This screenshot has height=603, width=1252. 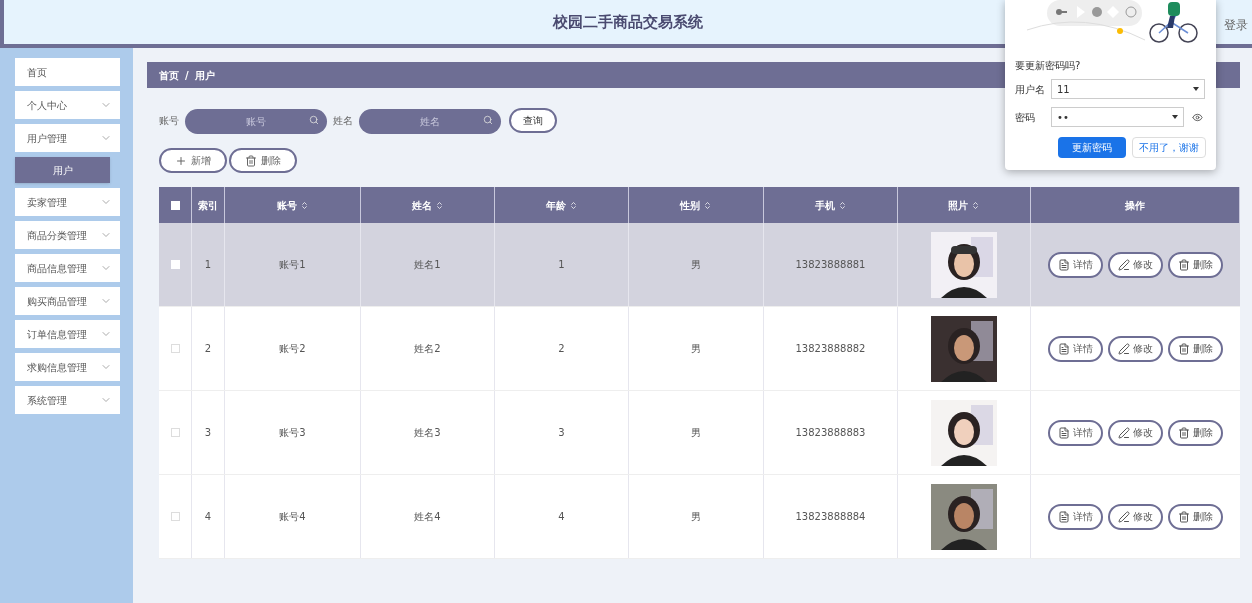 What do you see at coordinates (1030, 89) in the screenshot?
I see `field-label: 用户名` at bounding box center [1030, 89].